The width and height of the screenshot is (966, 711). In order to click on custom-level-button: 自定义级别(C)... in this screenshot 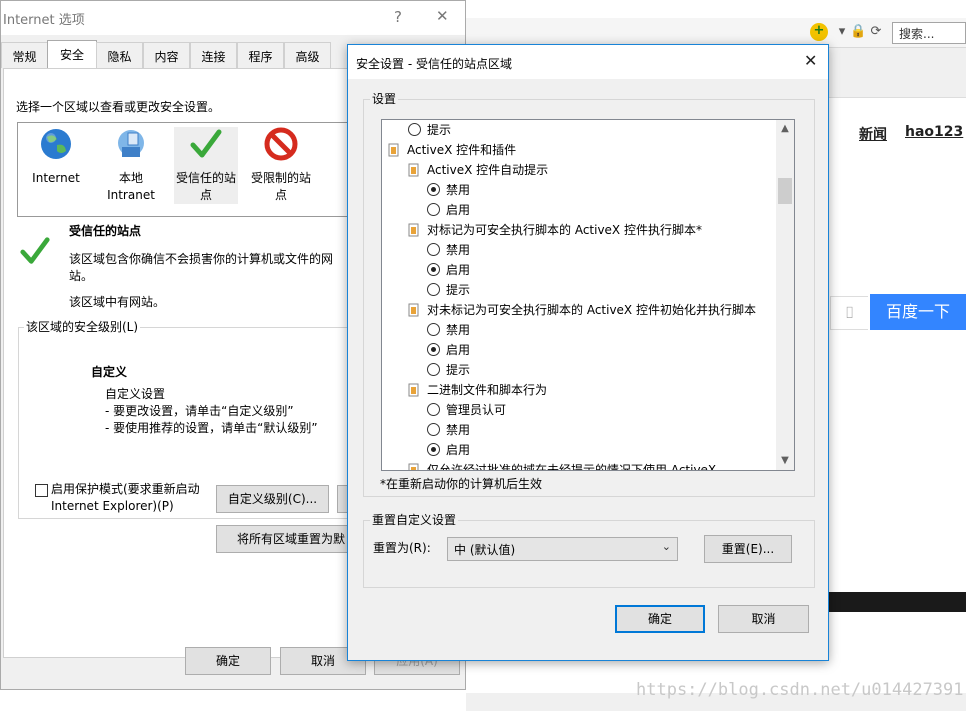, I will do `click(272, 499)`.